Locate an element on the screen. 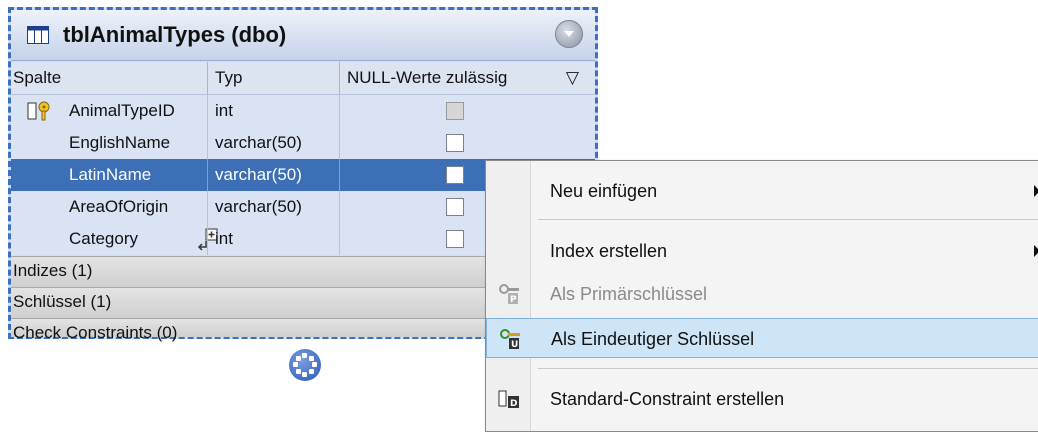 This screenshot has width=1038, height=432. menu-item-als-primaerschluessel: P Als Primärschlüssel is located at coordinates (762, 294).